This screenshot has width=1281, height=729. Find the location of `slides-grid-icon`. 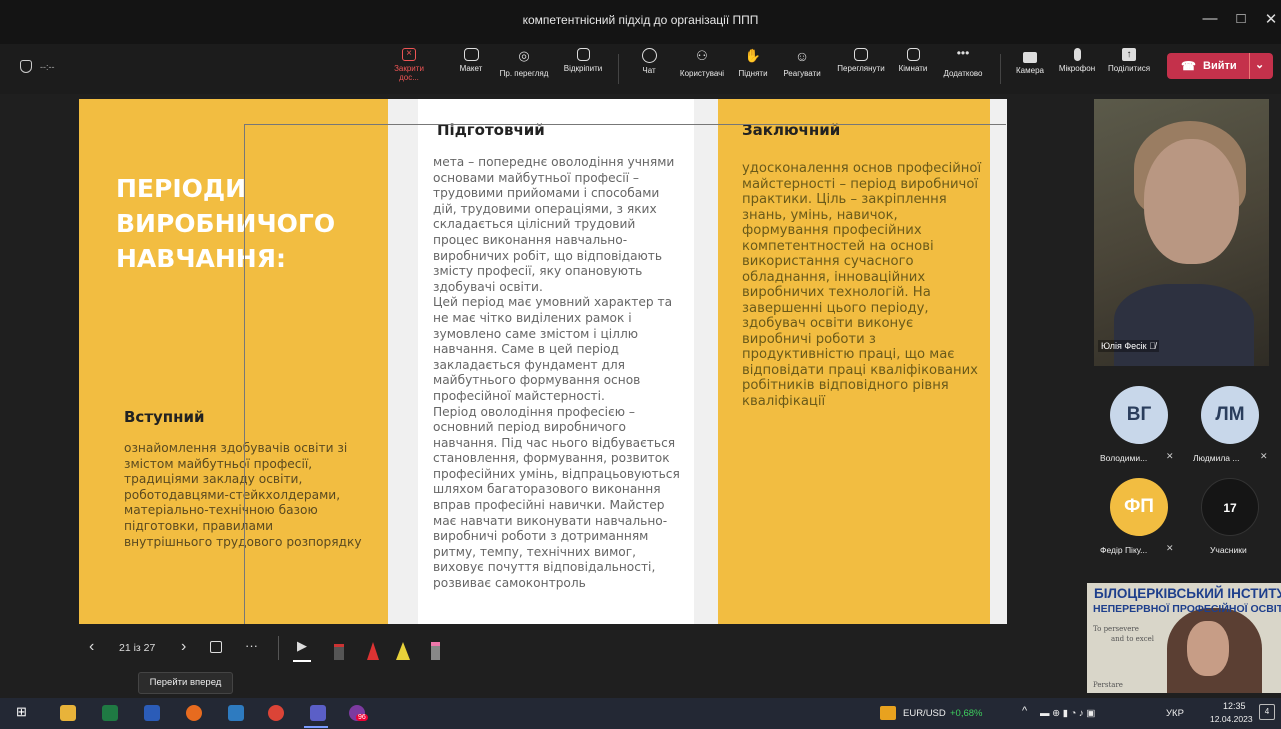

slides-grid-icon is located at coordinates (216, 647).